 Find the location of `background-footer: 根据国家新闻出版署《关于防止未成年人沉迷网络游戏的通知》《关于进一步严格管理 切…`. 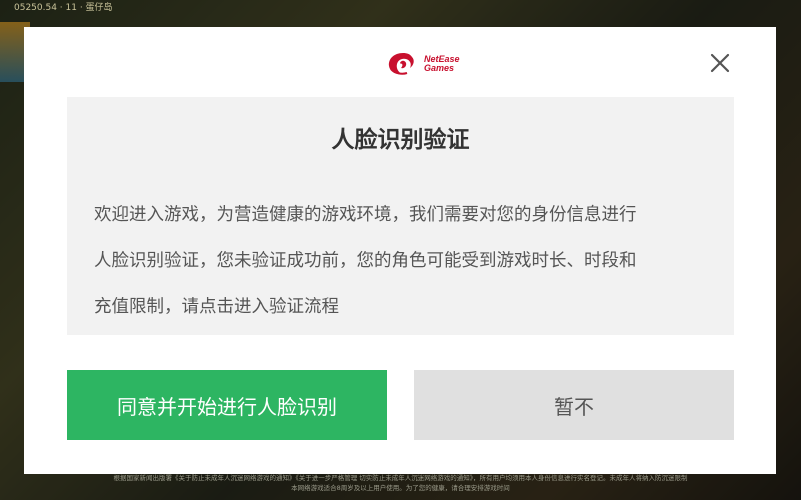

background-footer: 根据国家新闻出版署《关于防止未成年人沉迷网络游戏的通知》《关于进一步严格管理 切… is located at coordinates (400, 485).